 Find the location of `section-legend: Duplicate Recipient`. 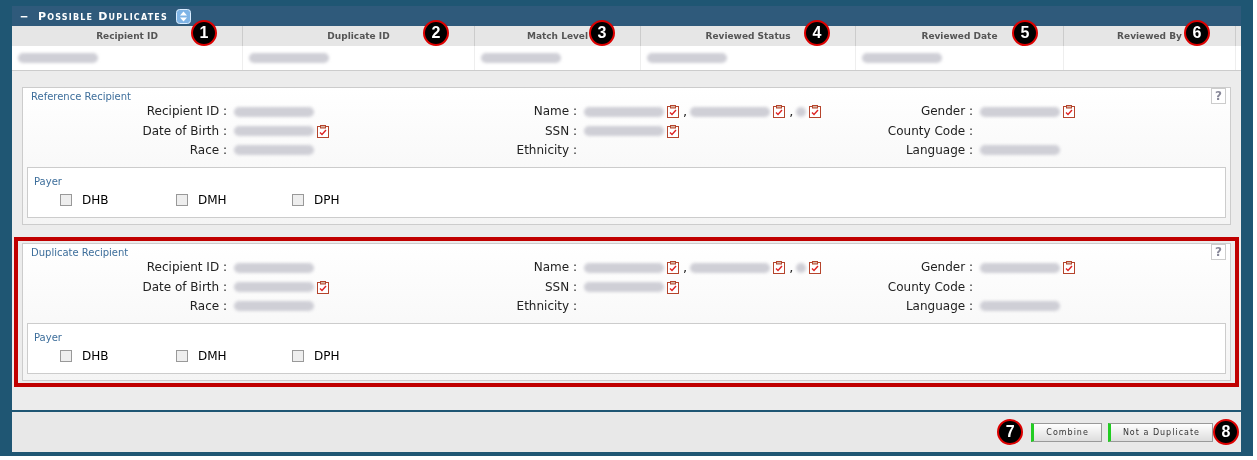

section-legend: Duplicate Recipient is located at coordinates (80, 252).